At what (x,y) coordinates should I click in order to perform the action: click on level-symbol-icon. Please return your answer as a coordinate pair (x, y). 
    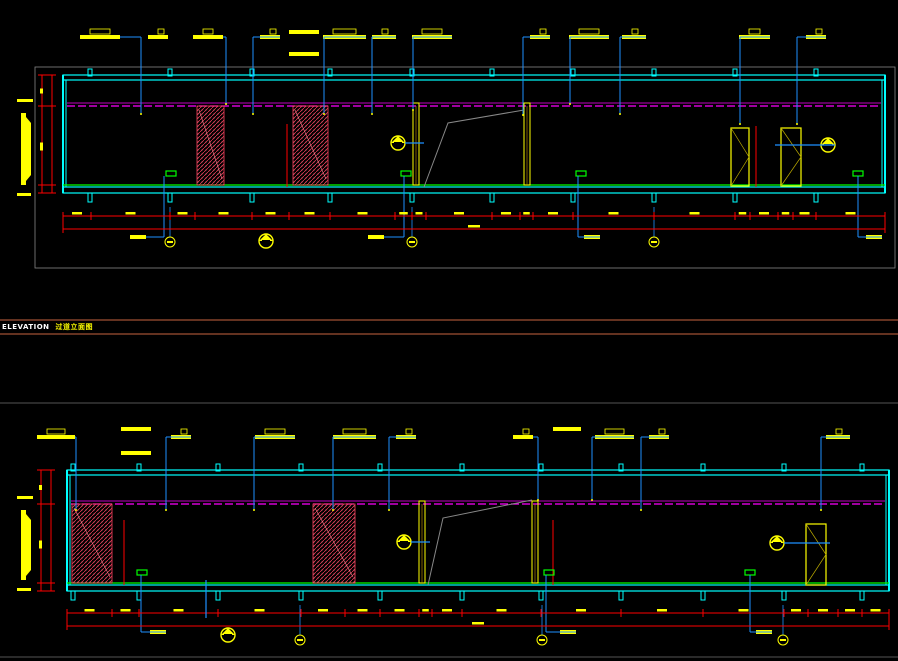
    Looking at the image, I should click on (23, 149).